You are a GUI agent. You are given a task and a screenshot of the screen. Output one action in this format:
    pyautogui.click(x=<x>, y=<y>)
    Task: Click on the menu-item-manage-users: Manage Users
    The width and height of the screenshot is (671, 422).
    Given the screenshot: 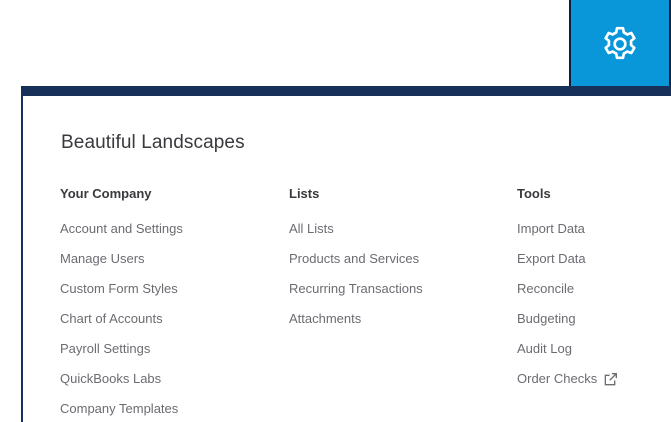 What is the action you would take?
    pyautogui.click(x=121, y=259)
    